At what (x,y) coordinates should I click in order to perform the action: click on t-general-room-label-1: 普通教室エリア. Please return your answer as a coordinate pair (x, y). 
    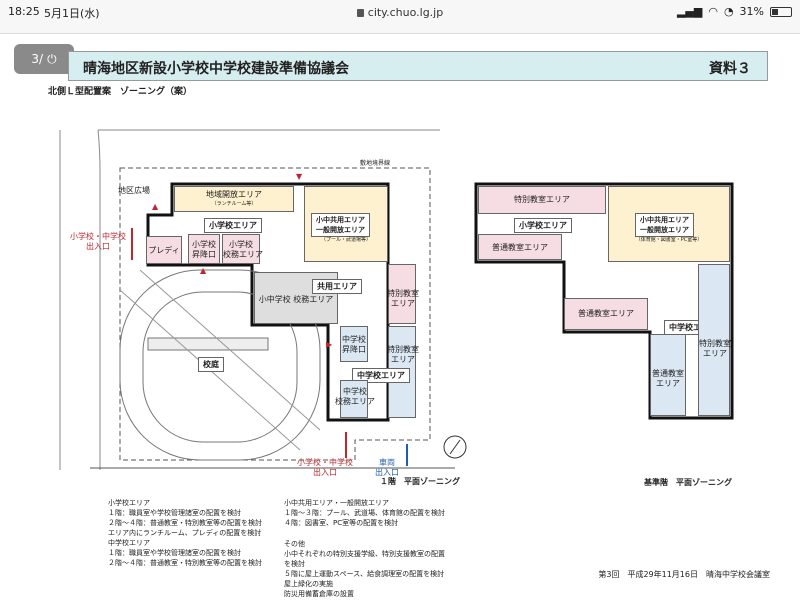
    Looking at the image, I should click on (520, 247).